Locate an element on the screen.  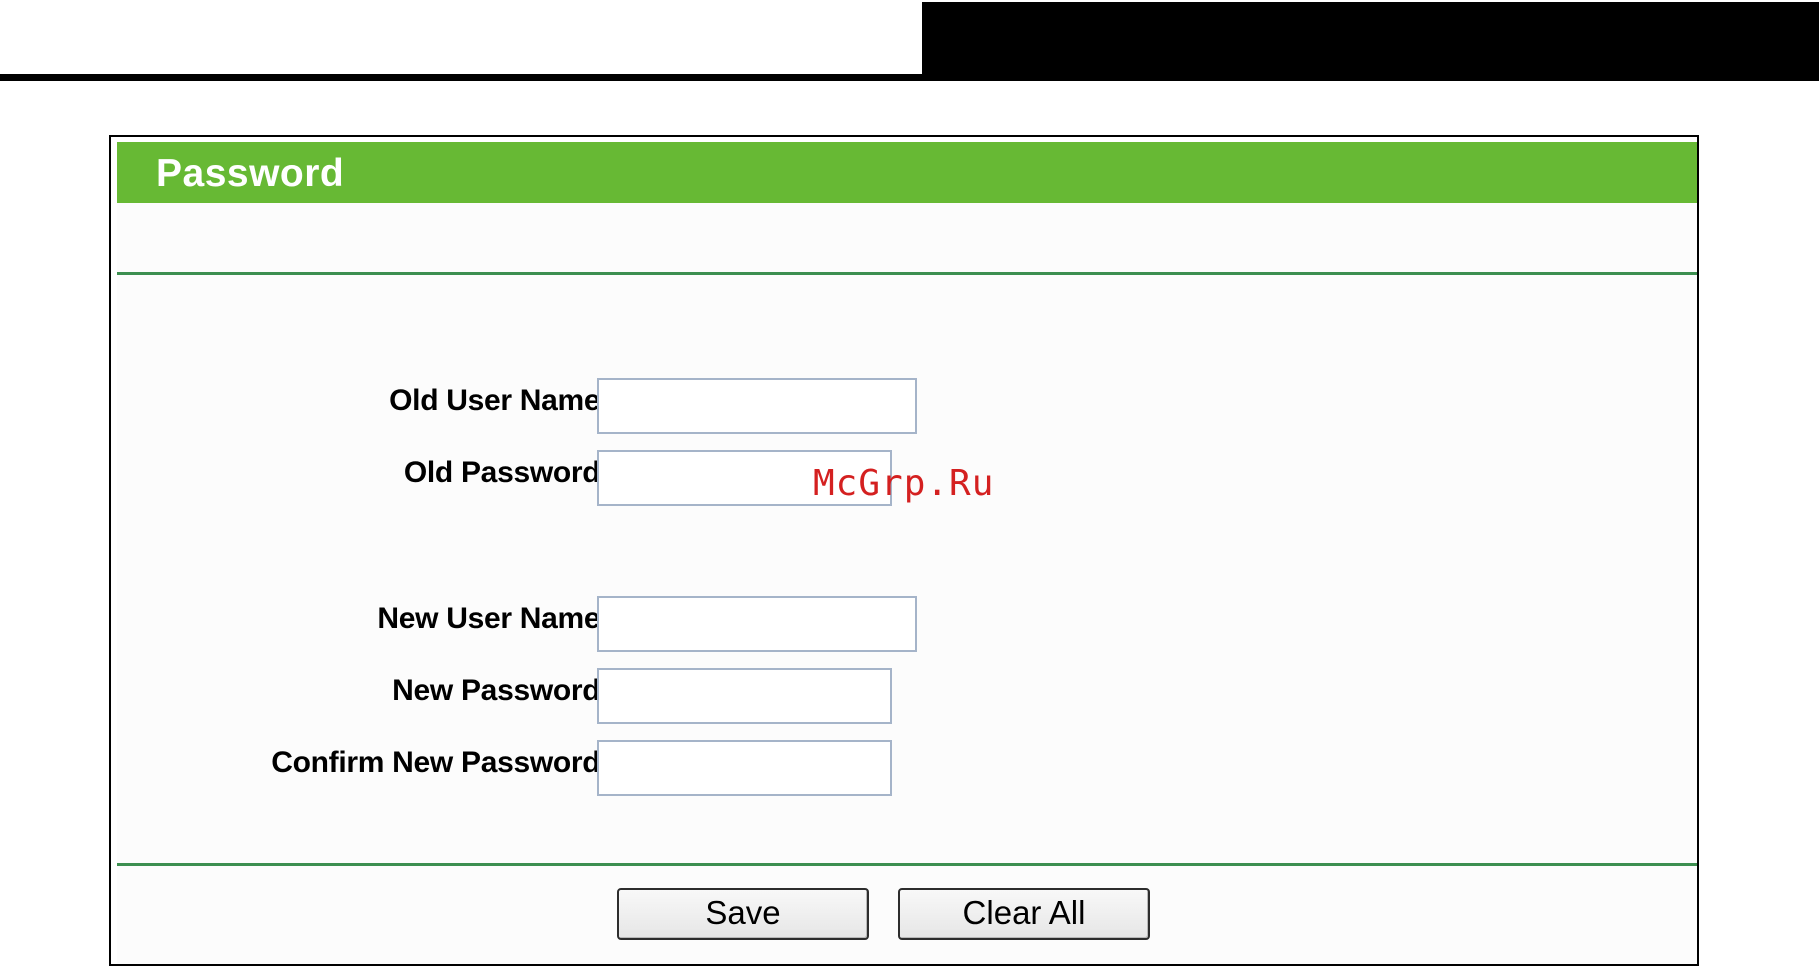
header-rule is located at coordinates (909, 77).